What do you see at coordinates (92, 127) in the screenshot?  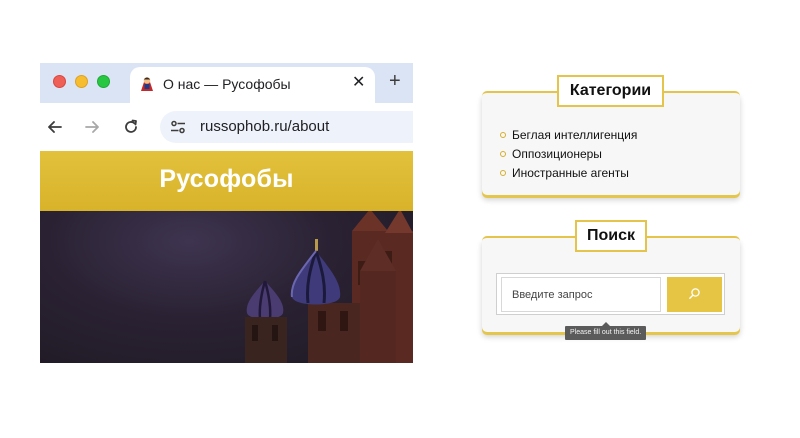 I see `forward-arrow-icon` at bounding box center [92, 127].